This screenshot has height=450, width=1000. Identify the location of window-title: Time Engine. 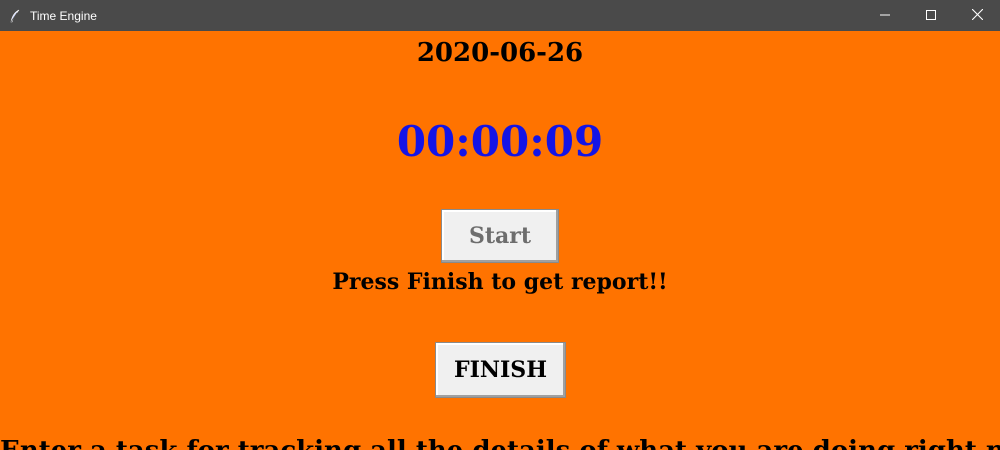
(63, 15).